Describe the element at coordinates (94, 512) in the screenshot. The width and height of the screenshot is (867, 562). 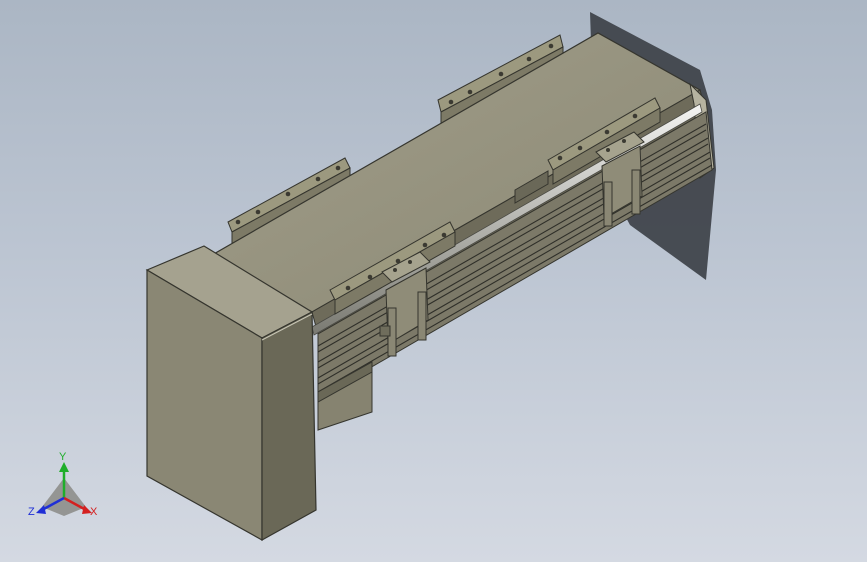
I see `x-axis-label: X` at that location.